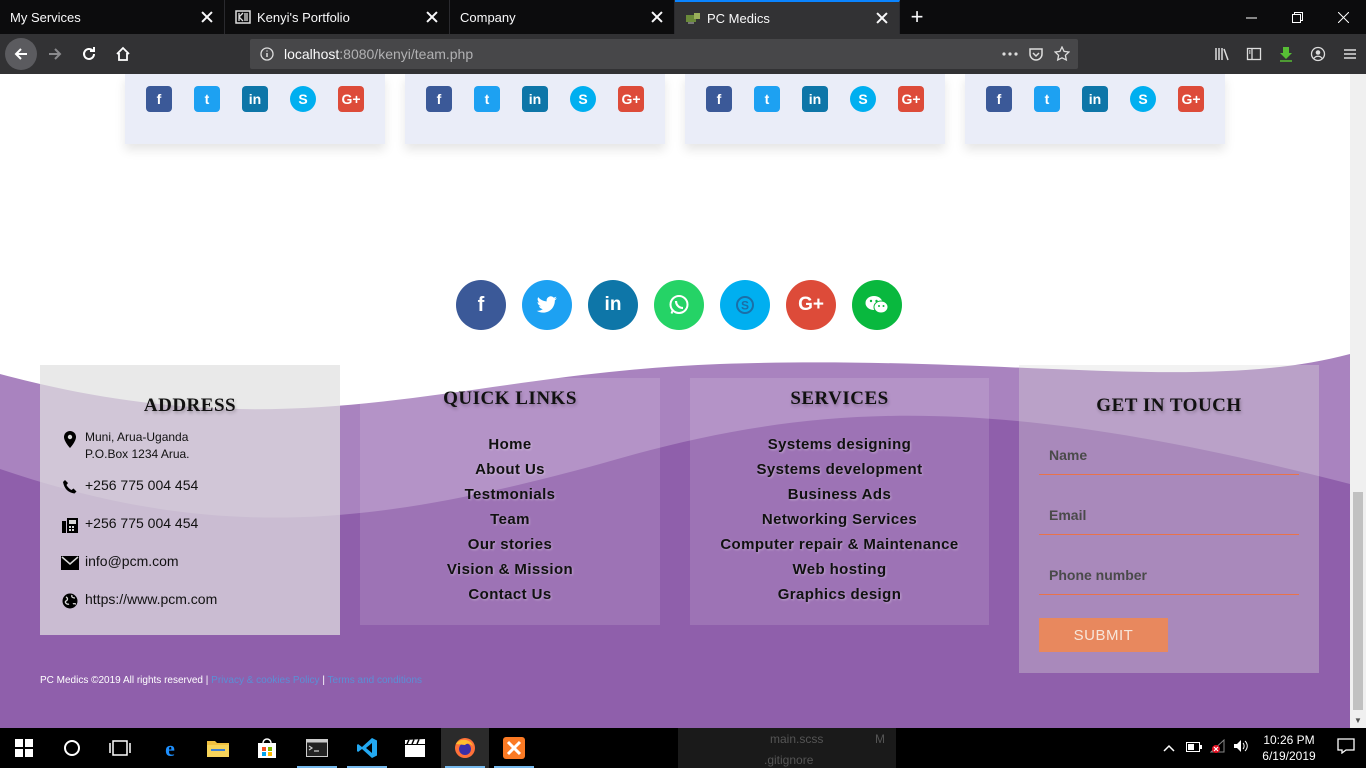  I want to click on whatsapp-circle-icon, so click(679, 305).